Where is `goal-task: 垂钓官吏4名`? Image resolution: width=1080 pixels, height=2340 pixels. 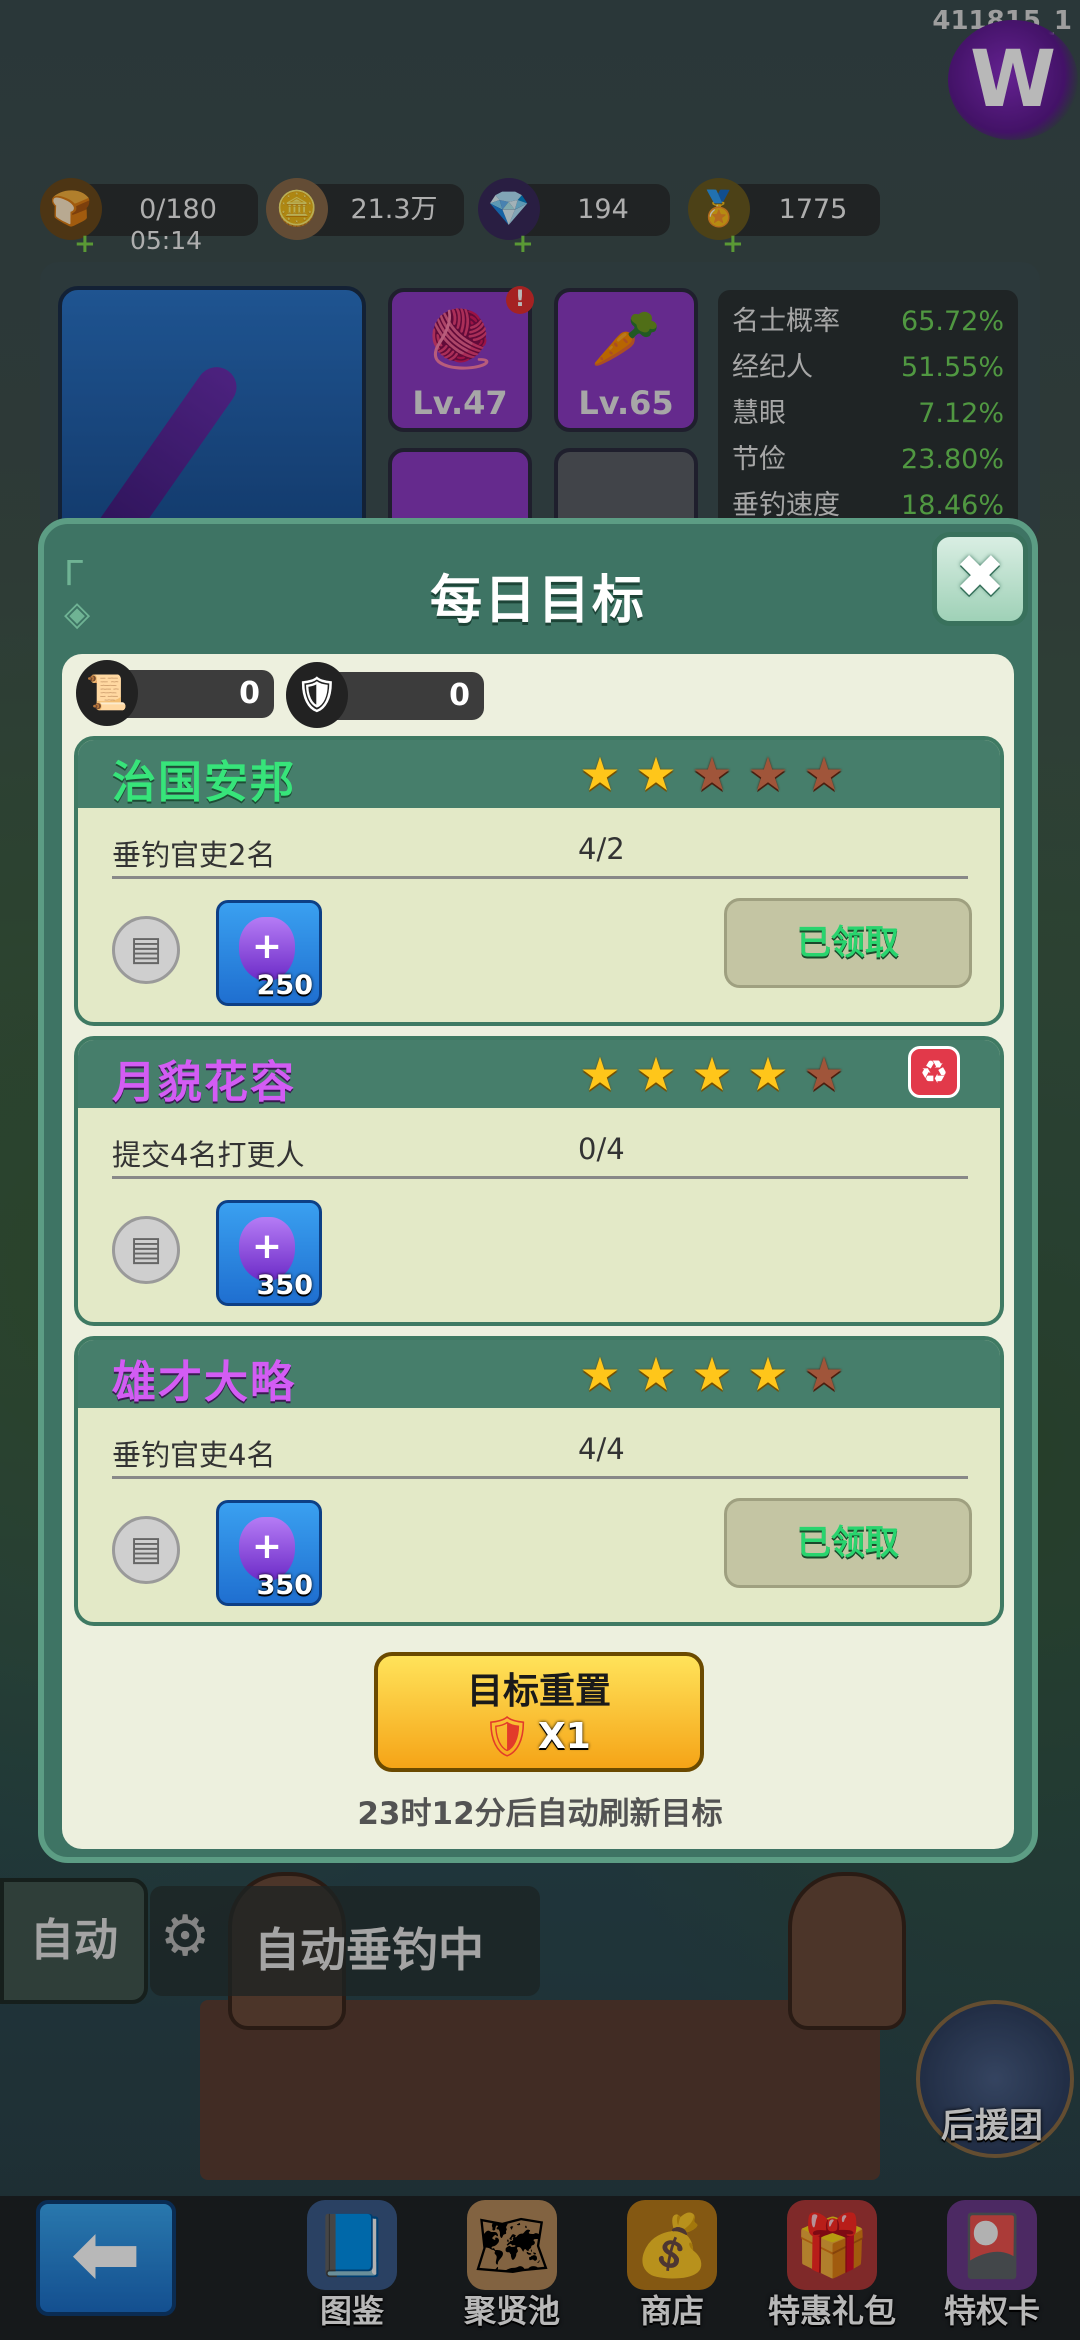 goal-task: 垂钓官吏4名 is located at coordinates (194, 1455).